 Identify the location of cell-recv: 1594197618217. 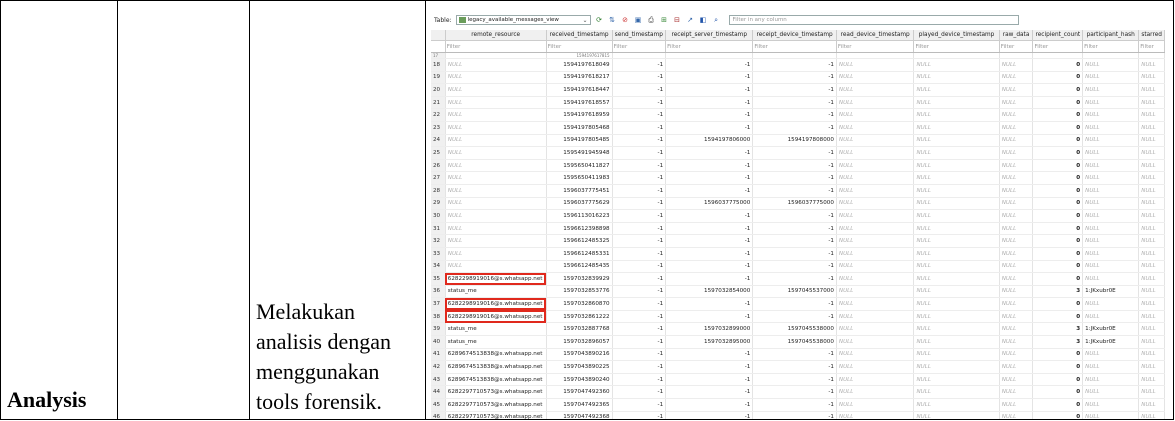
(579, 78).